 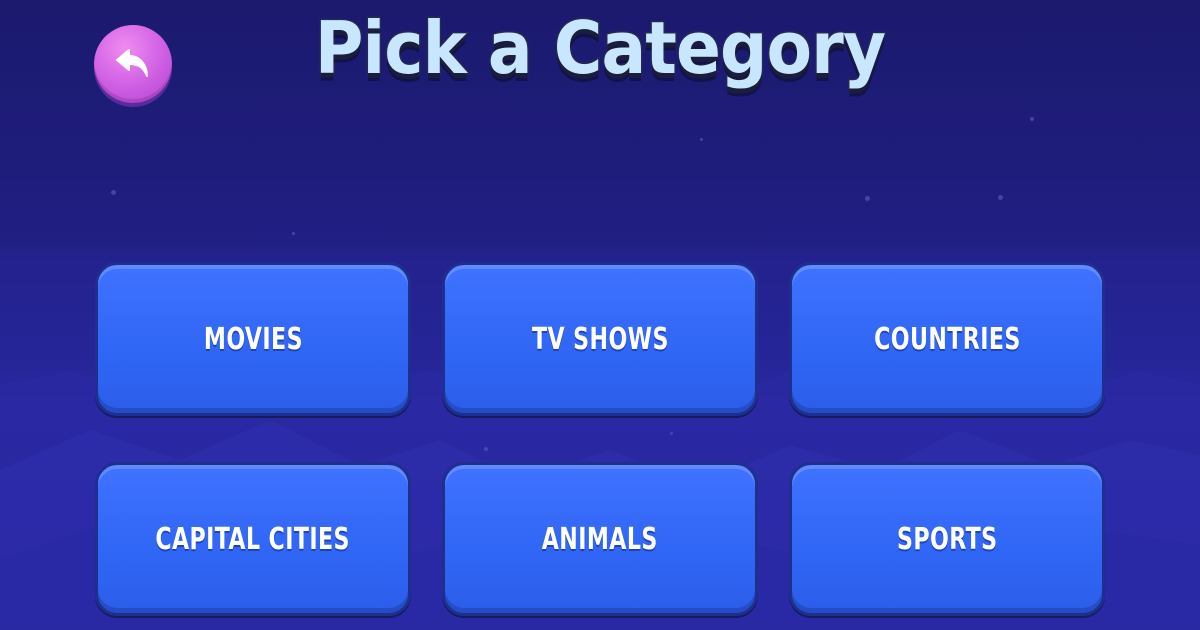 I want to click on category-label: CAPITAL CITIES, so click(x=253, y=539).